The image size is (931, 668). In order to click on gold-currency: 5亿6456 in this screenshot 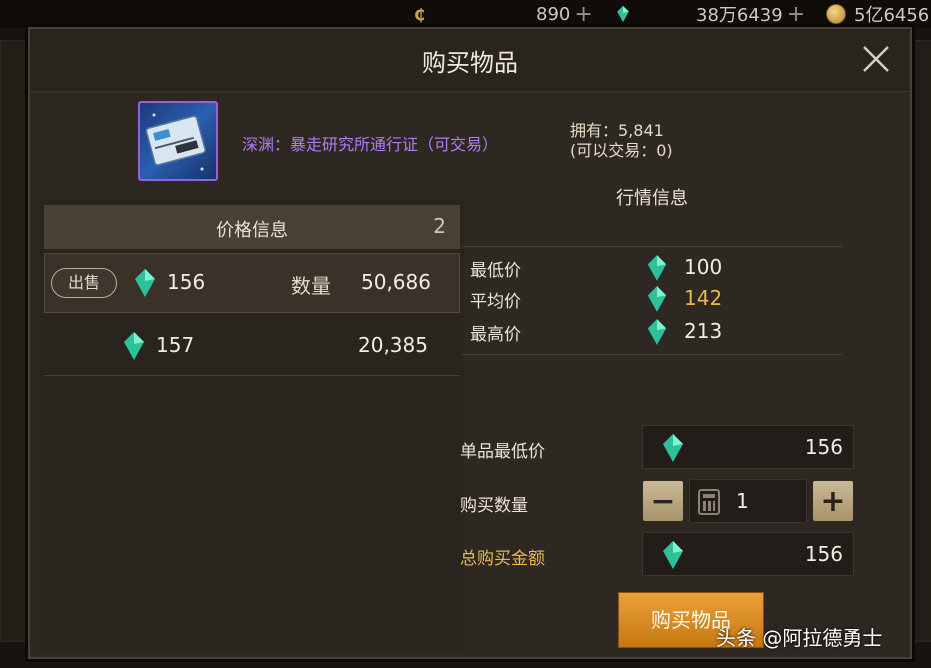, I will do `click(877, 14)`.